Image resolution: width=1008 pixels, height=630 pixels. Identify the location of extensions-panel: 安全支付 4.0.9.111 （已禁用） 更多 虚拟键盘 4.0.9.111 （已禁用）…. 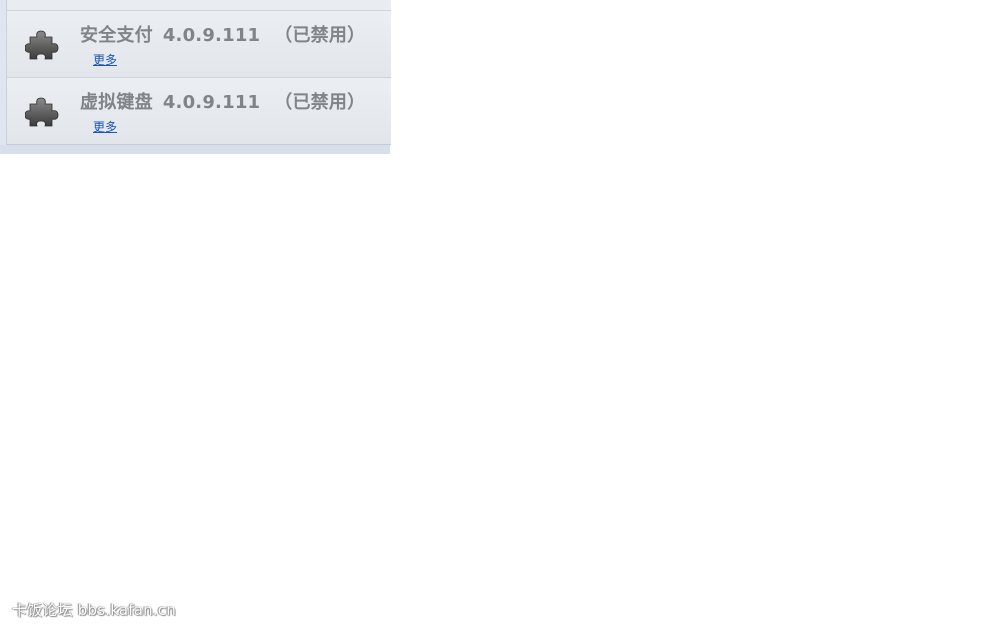
(195, 77).